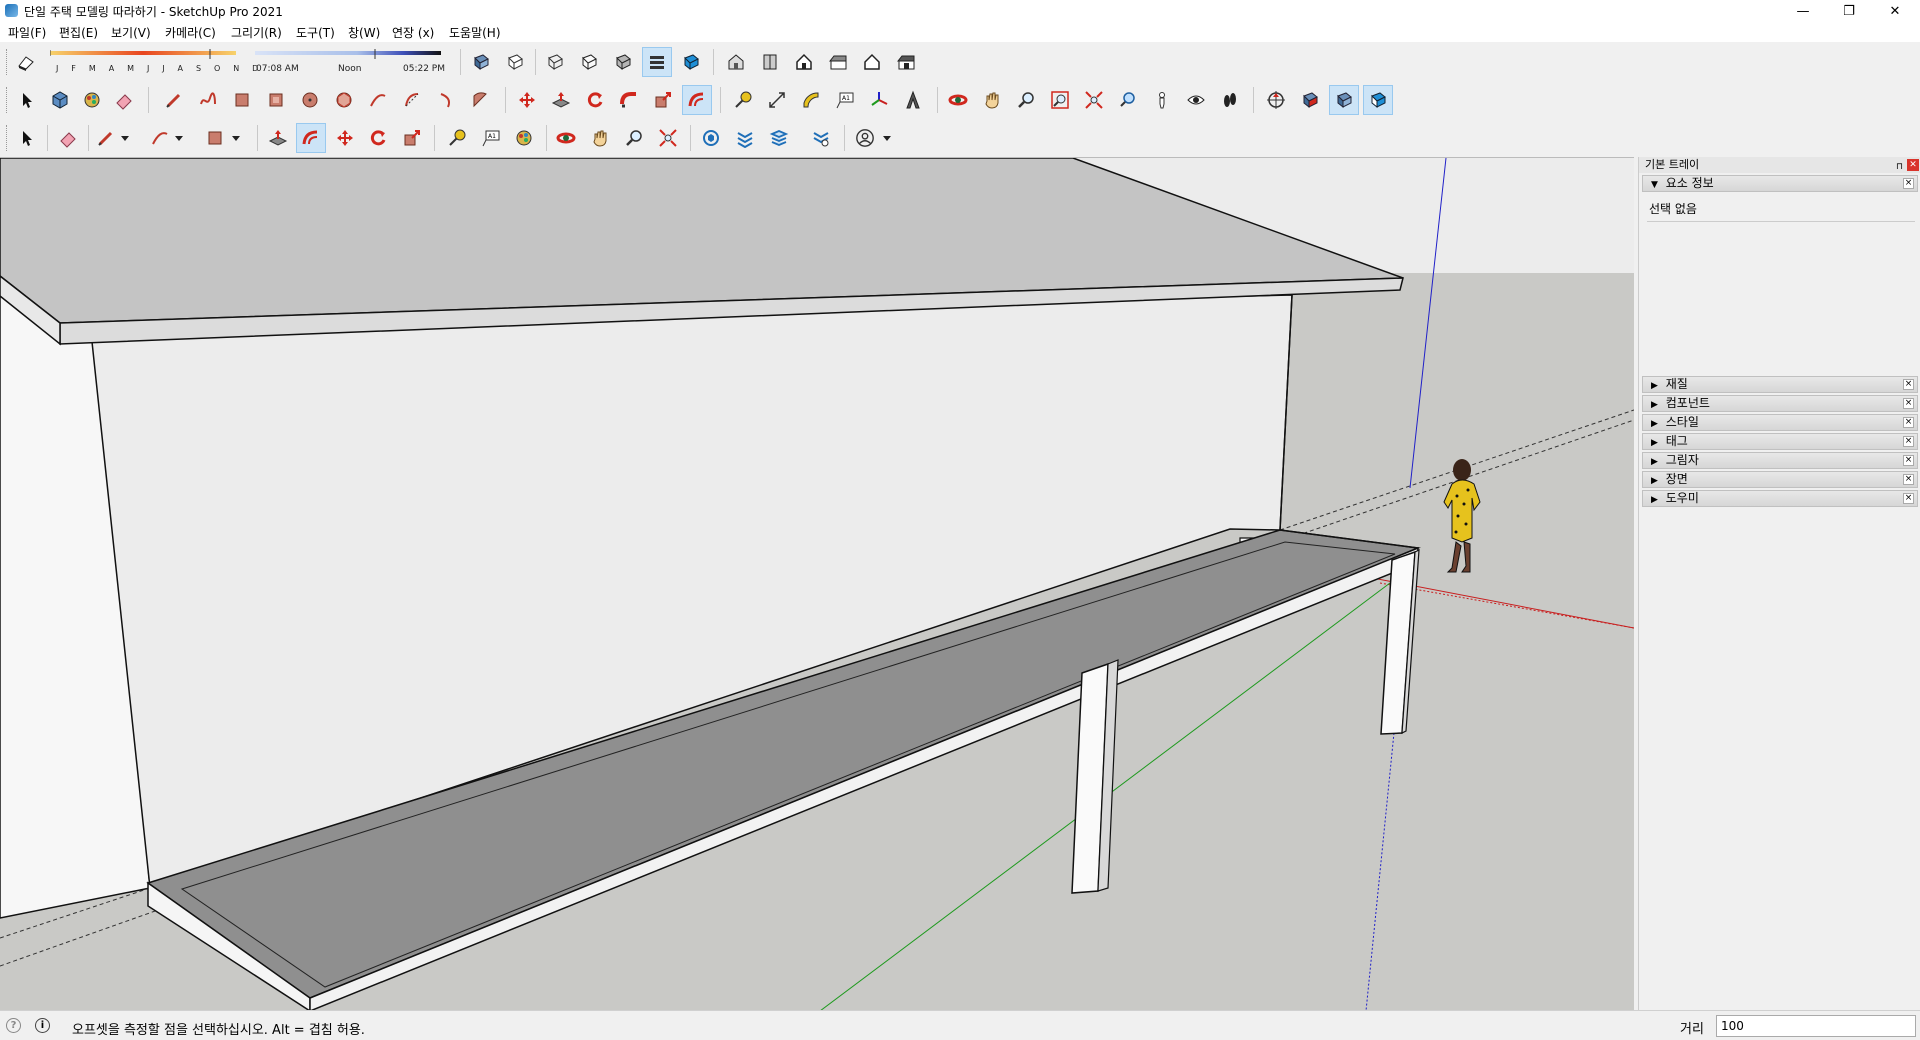 Image resolution: width=1920 pixels, height=1040 pixels. What do you see at coordinates (711, 138) in the screenshot?
I see `3d-warehouse-icon` at bounding box center [711, 138].